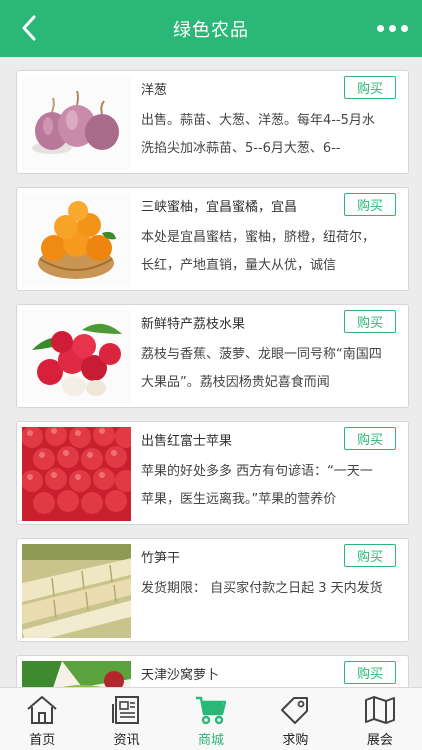 Image resolution: width=422 pixels, height=750 pixels. I want to click on tab-home: 首页, so click(42, 719).